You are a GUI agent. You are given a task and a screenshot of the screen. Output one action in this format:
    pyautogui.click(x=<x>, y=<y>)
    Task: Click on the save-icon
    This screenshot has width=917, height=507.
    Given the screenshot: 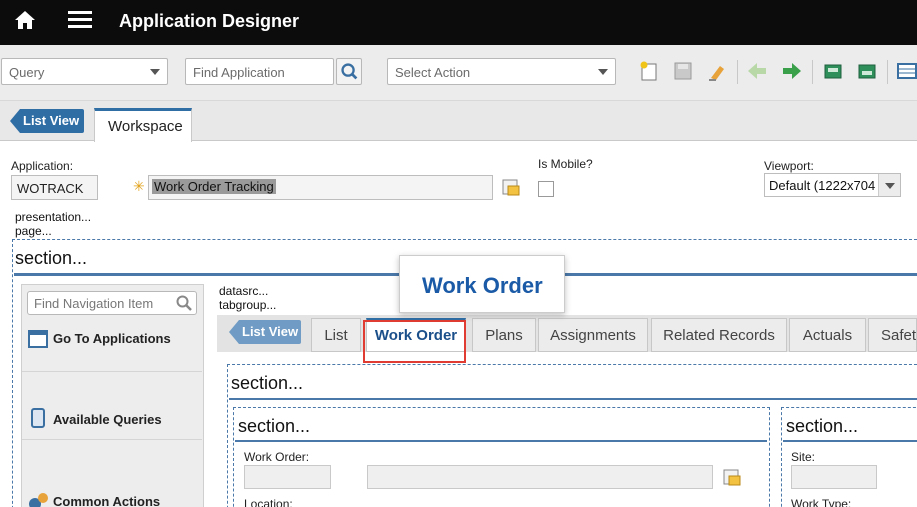 What is the action you would take?
    pyautogui.click(x=683, y=71)
    